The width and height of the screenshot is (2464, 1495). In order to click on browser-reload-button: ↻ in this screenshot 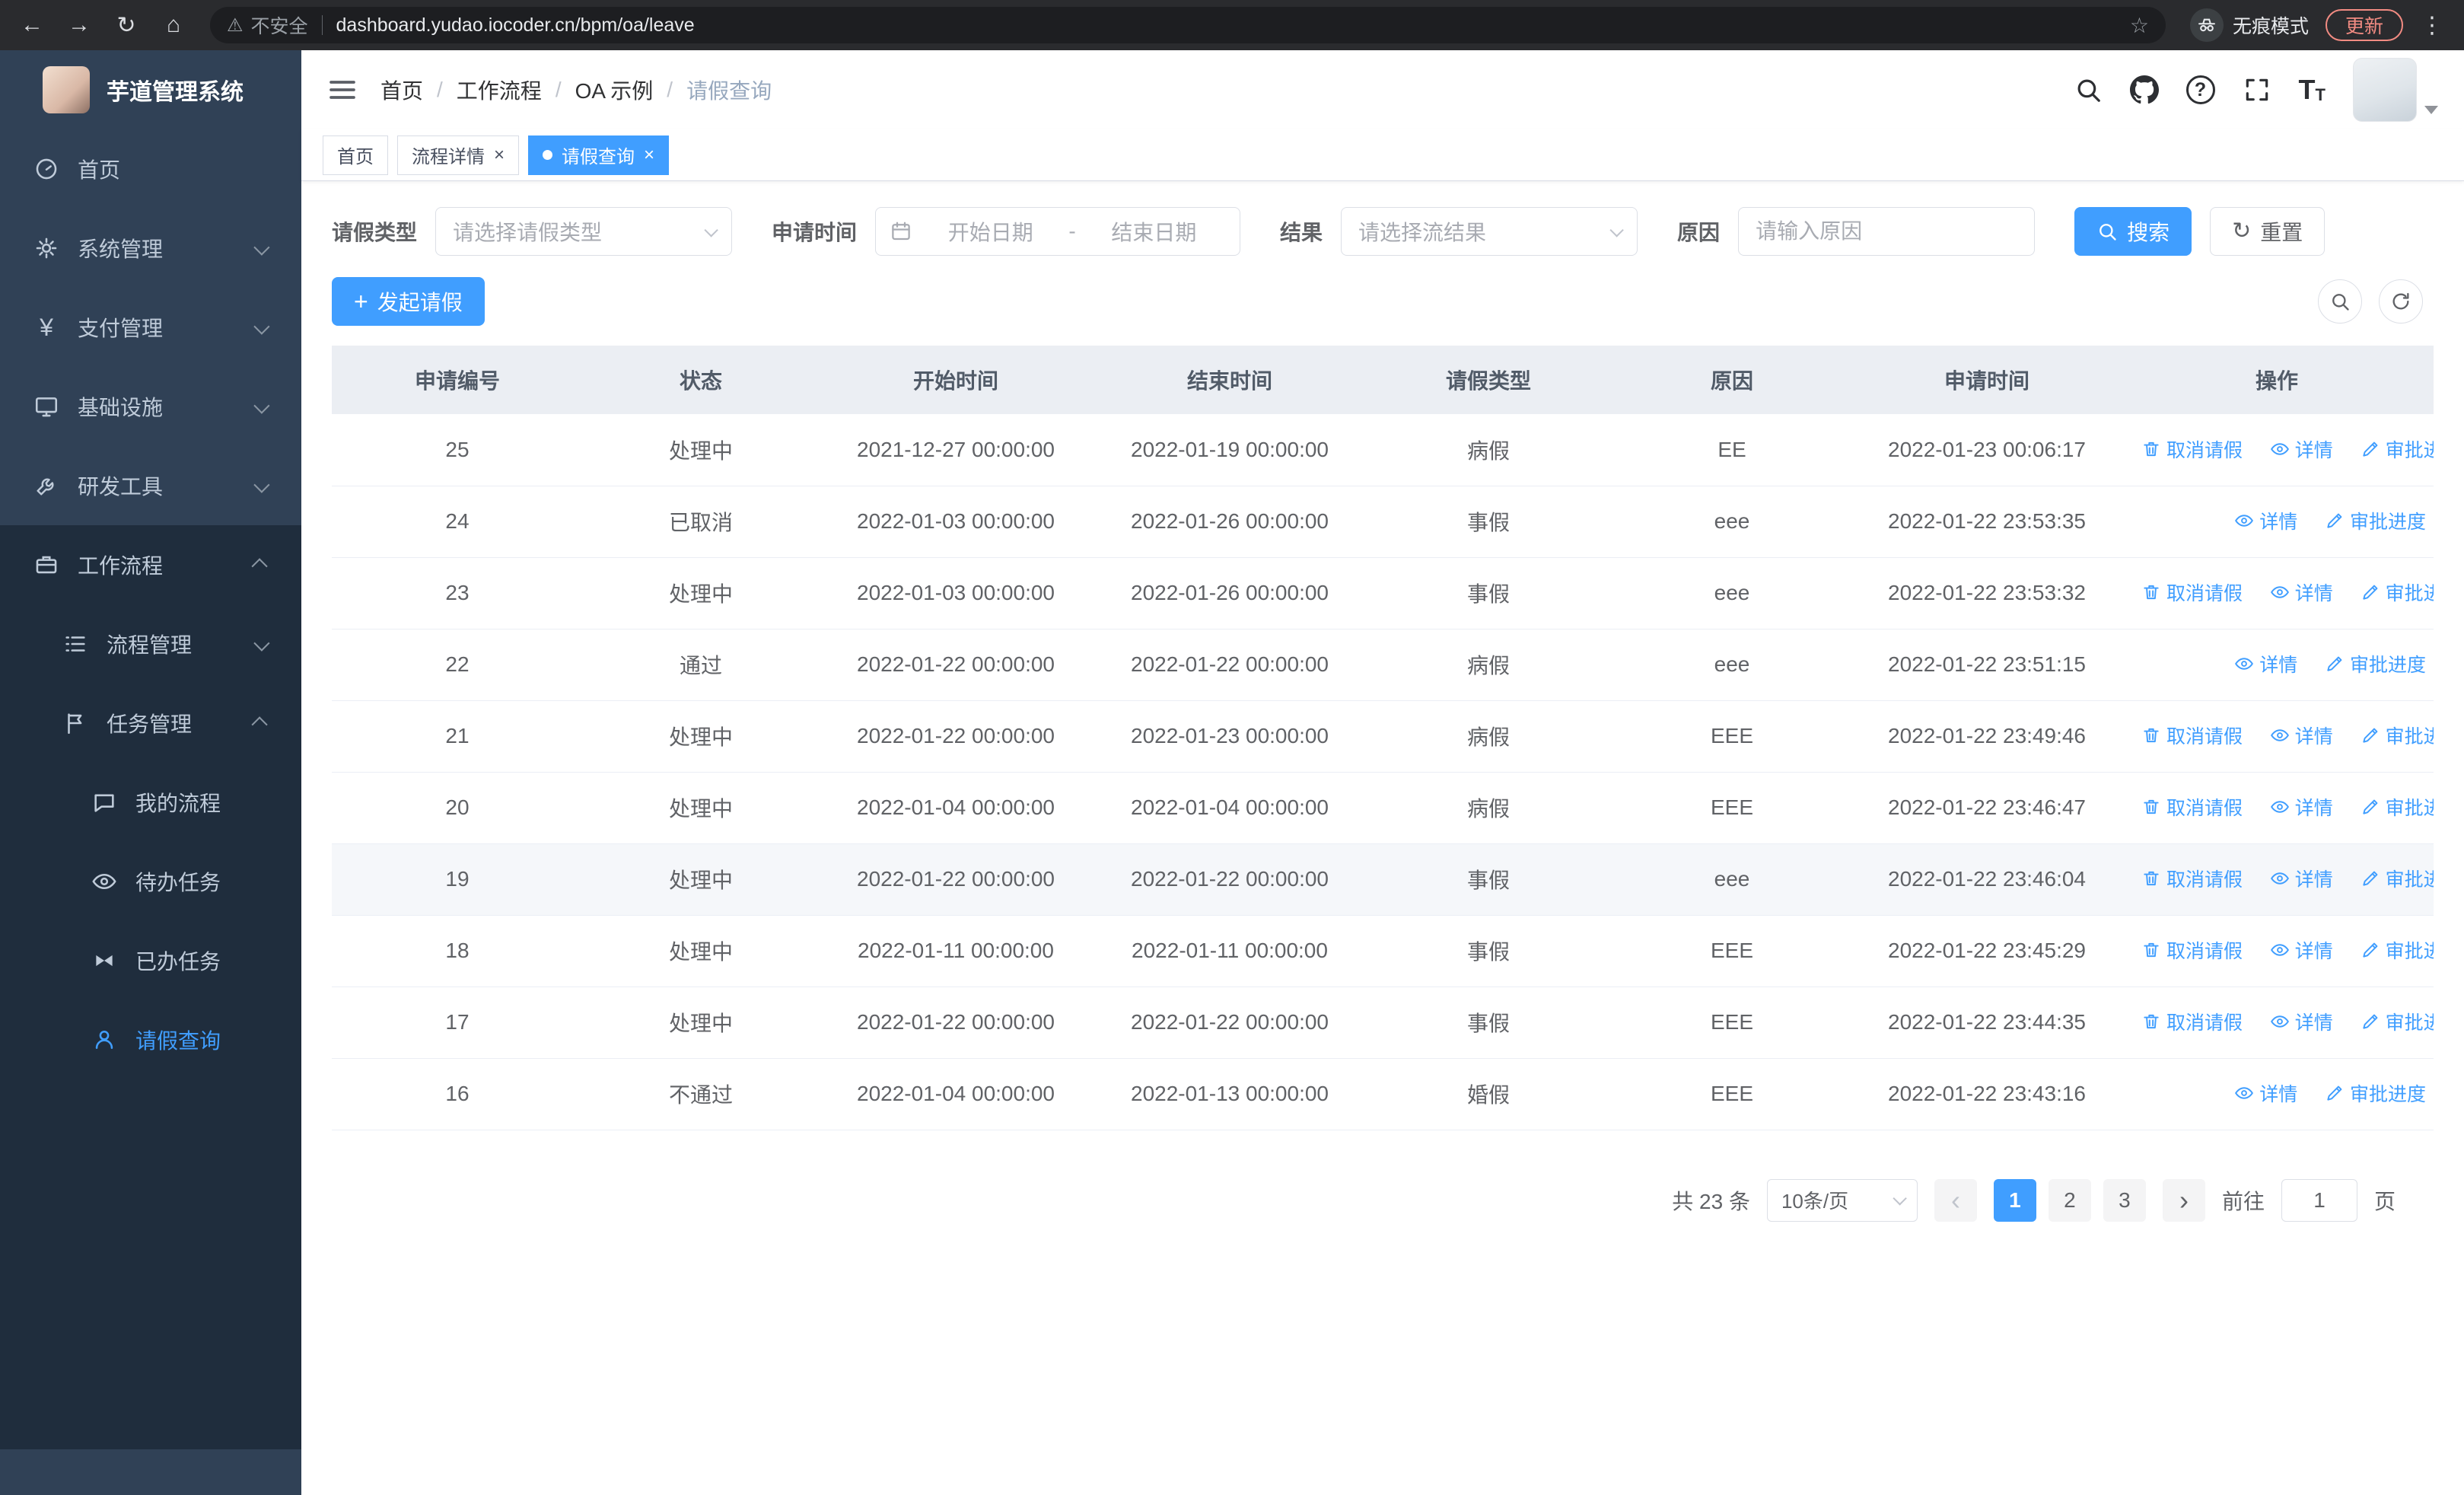, I will do `click(126, 25)`.